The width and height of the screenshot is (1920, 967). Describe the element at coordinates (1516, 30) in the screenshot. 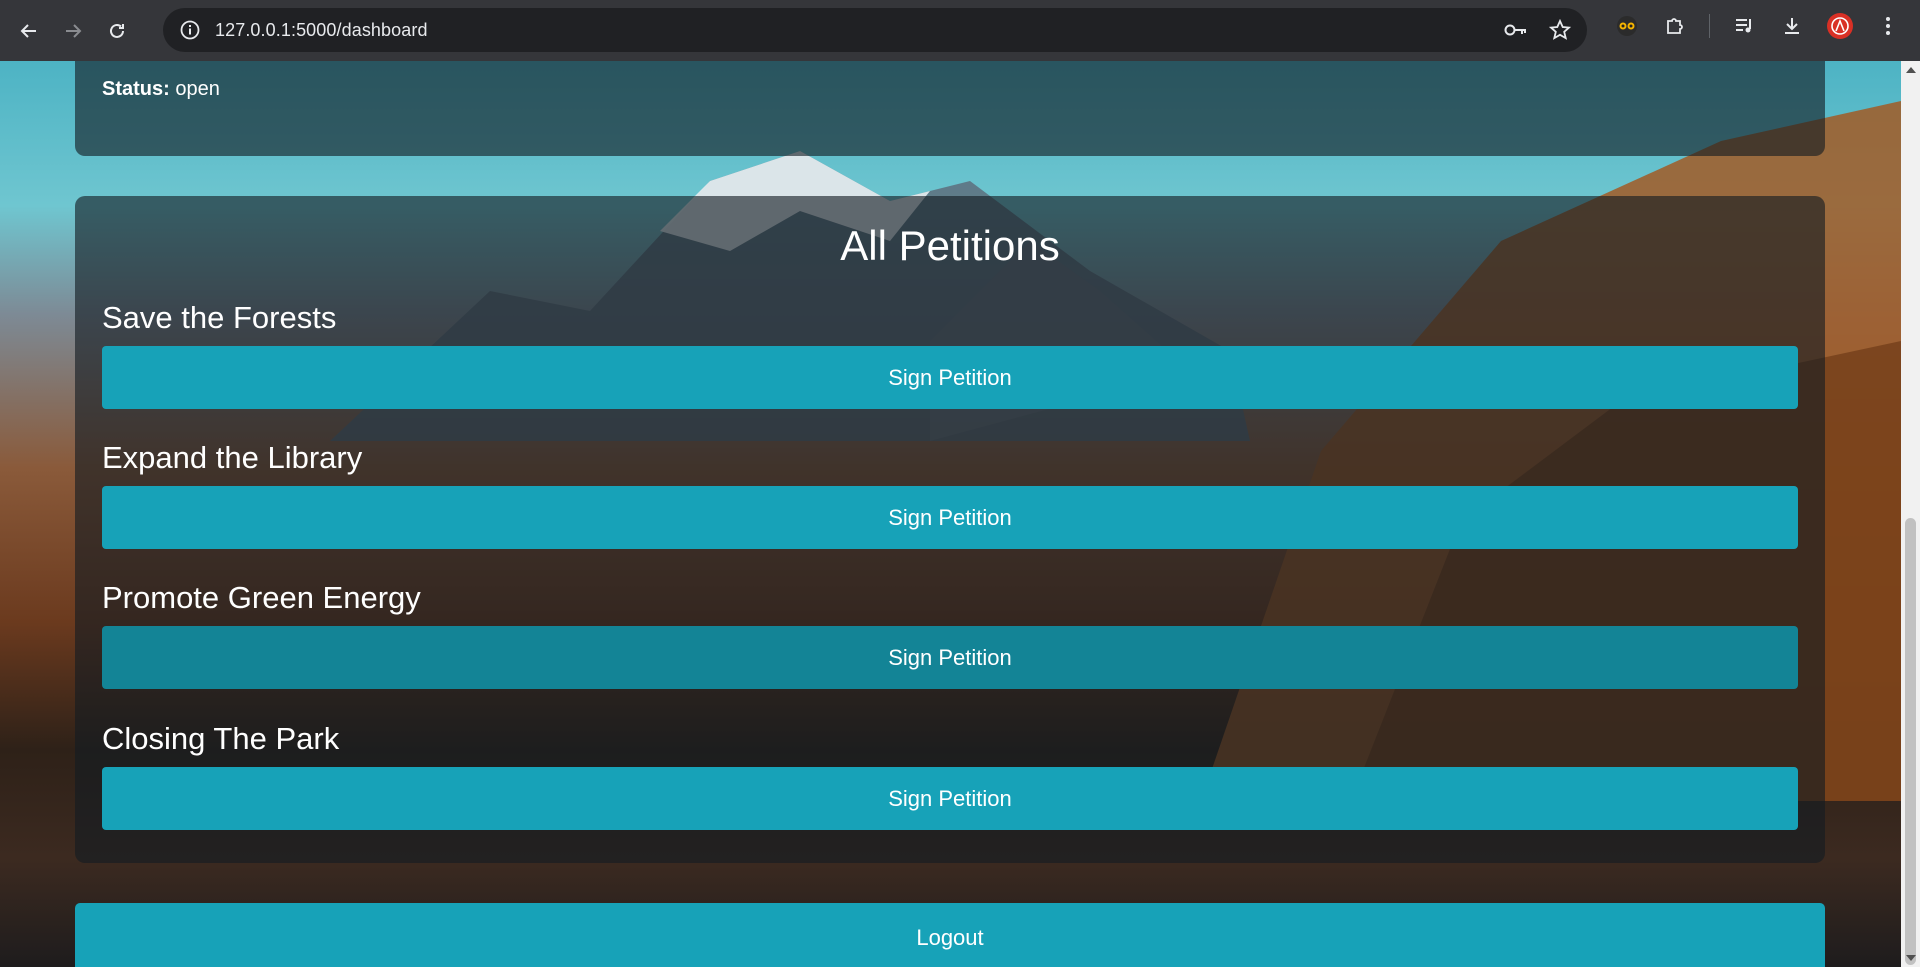

I see `key-icon` at that location.